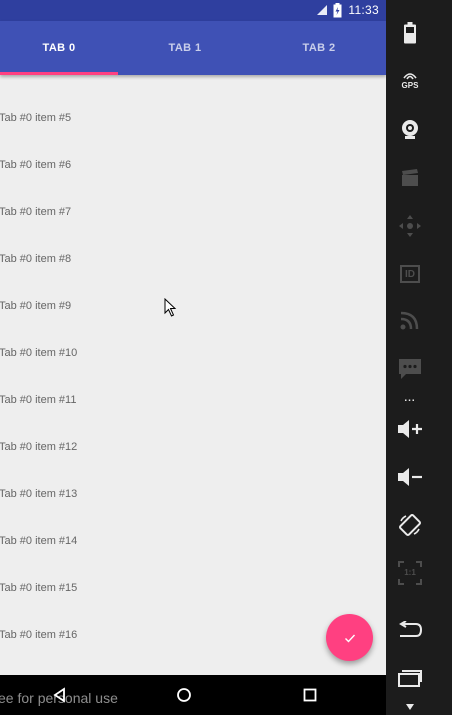 The width and height of the screenshot is (452, 715). Describe the element at coordinates (193, 446) in the screenshot. I see `list-item: Tab #0 item #12` at that location.